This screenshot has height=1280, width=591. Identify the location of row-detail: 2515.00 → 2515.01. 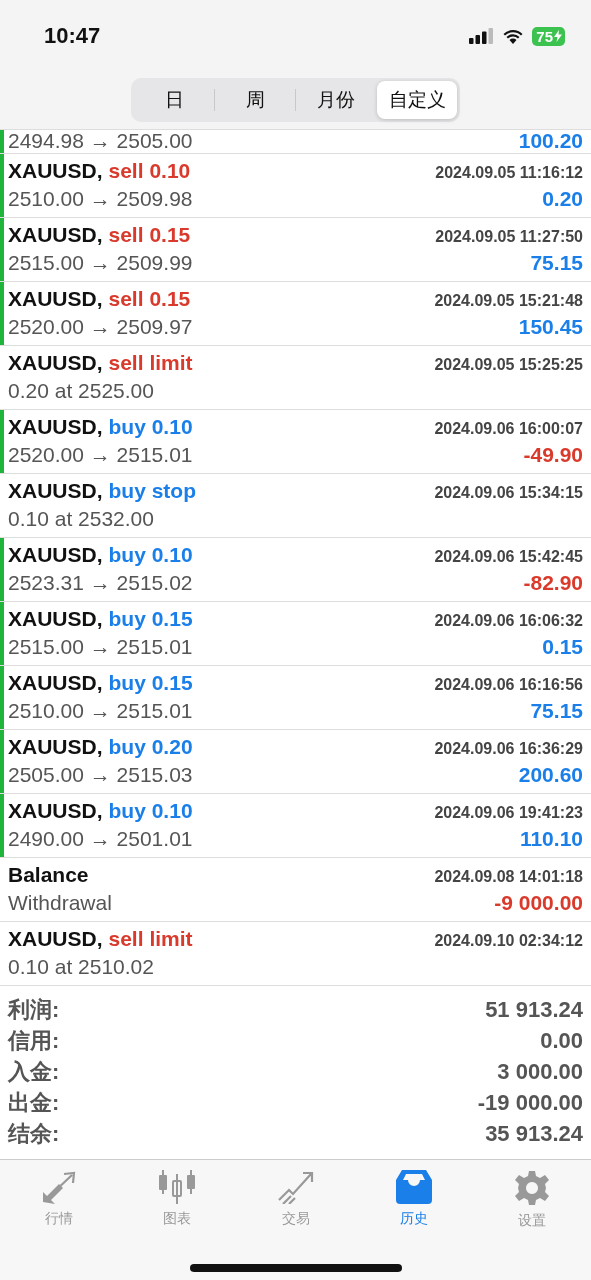
(100, 647).